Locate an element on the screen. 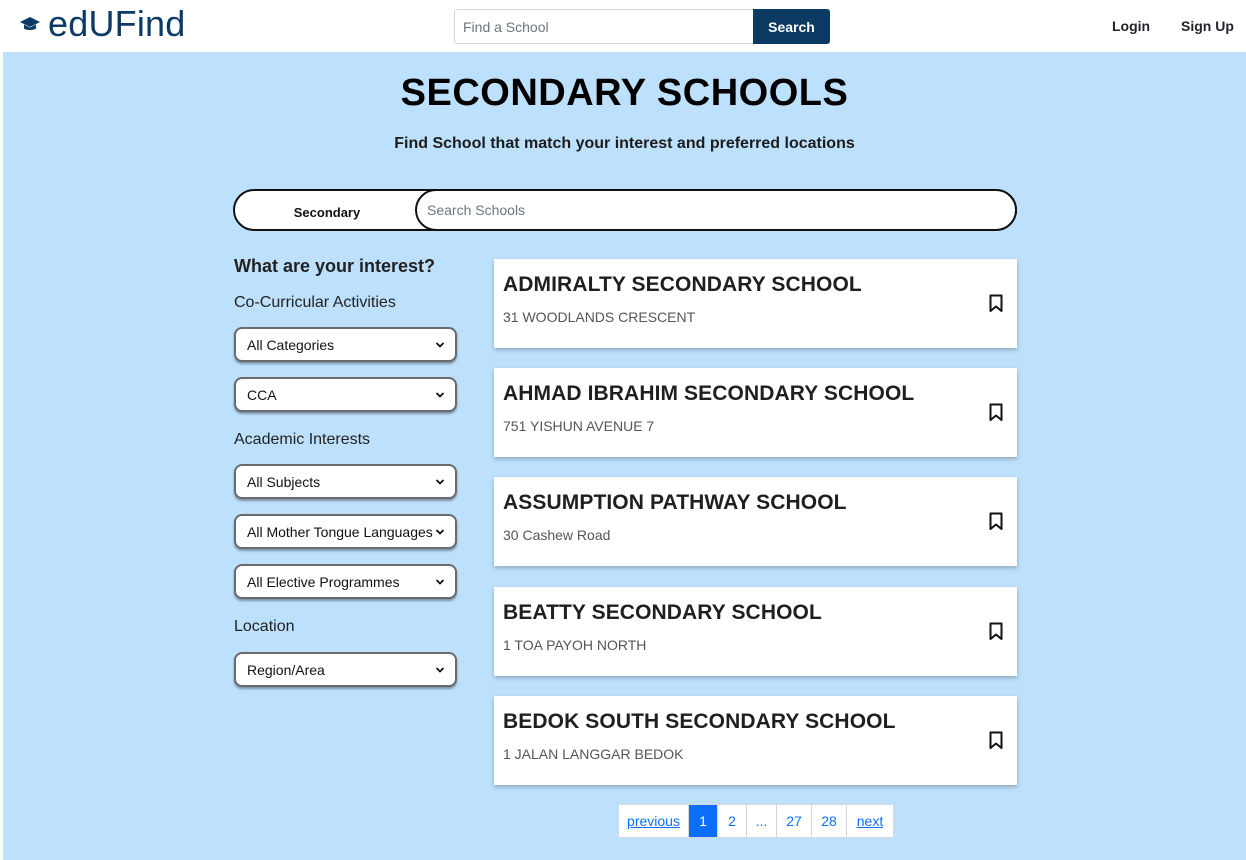 The width and height of the screenshot is (1246, 860). school-name: ADMIRALTY SECONDARY SCHOOL is located at coordinates (682, 285).